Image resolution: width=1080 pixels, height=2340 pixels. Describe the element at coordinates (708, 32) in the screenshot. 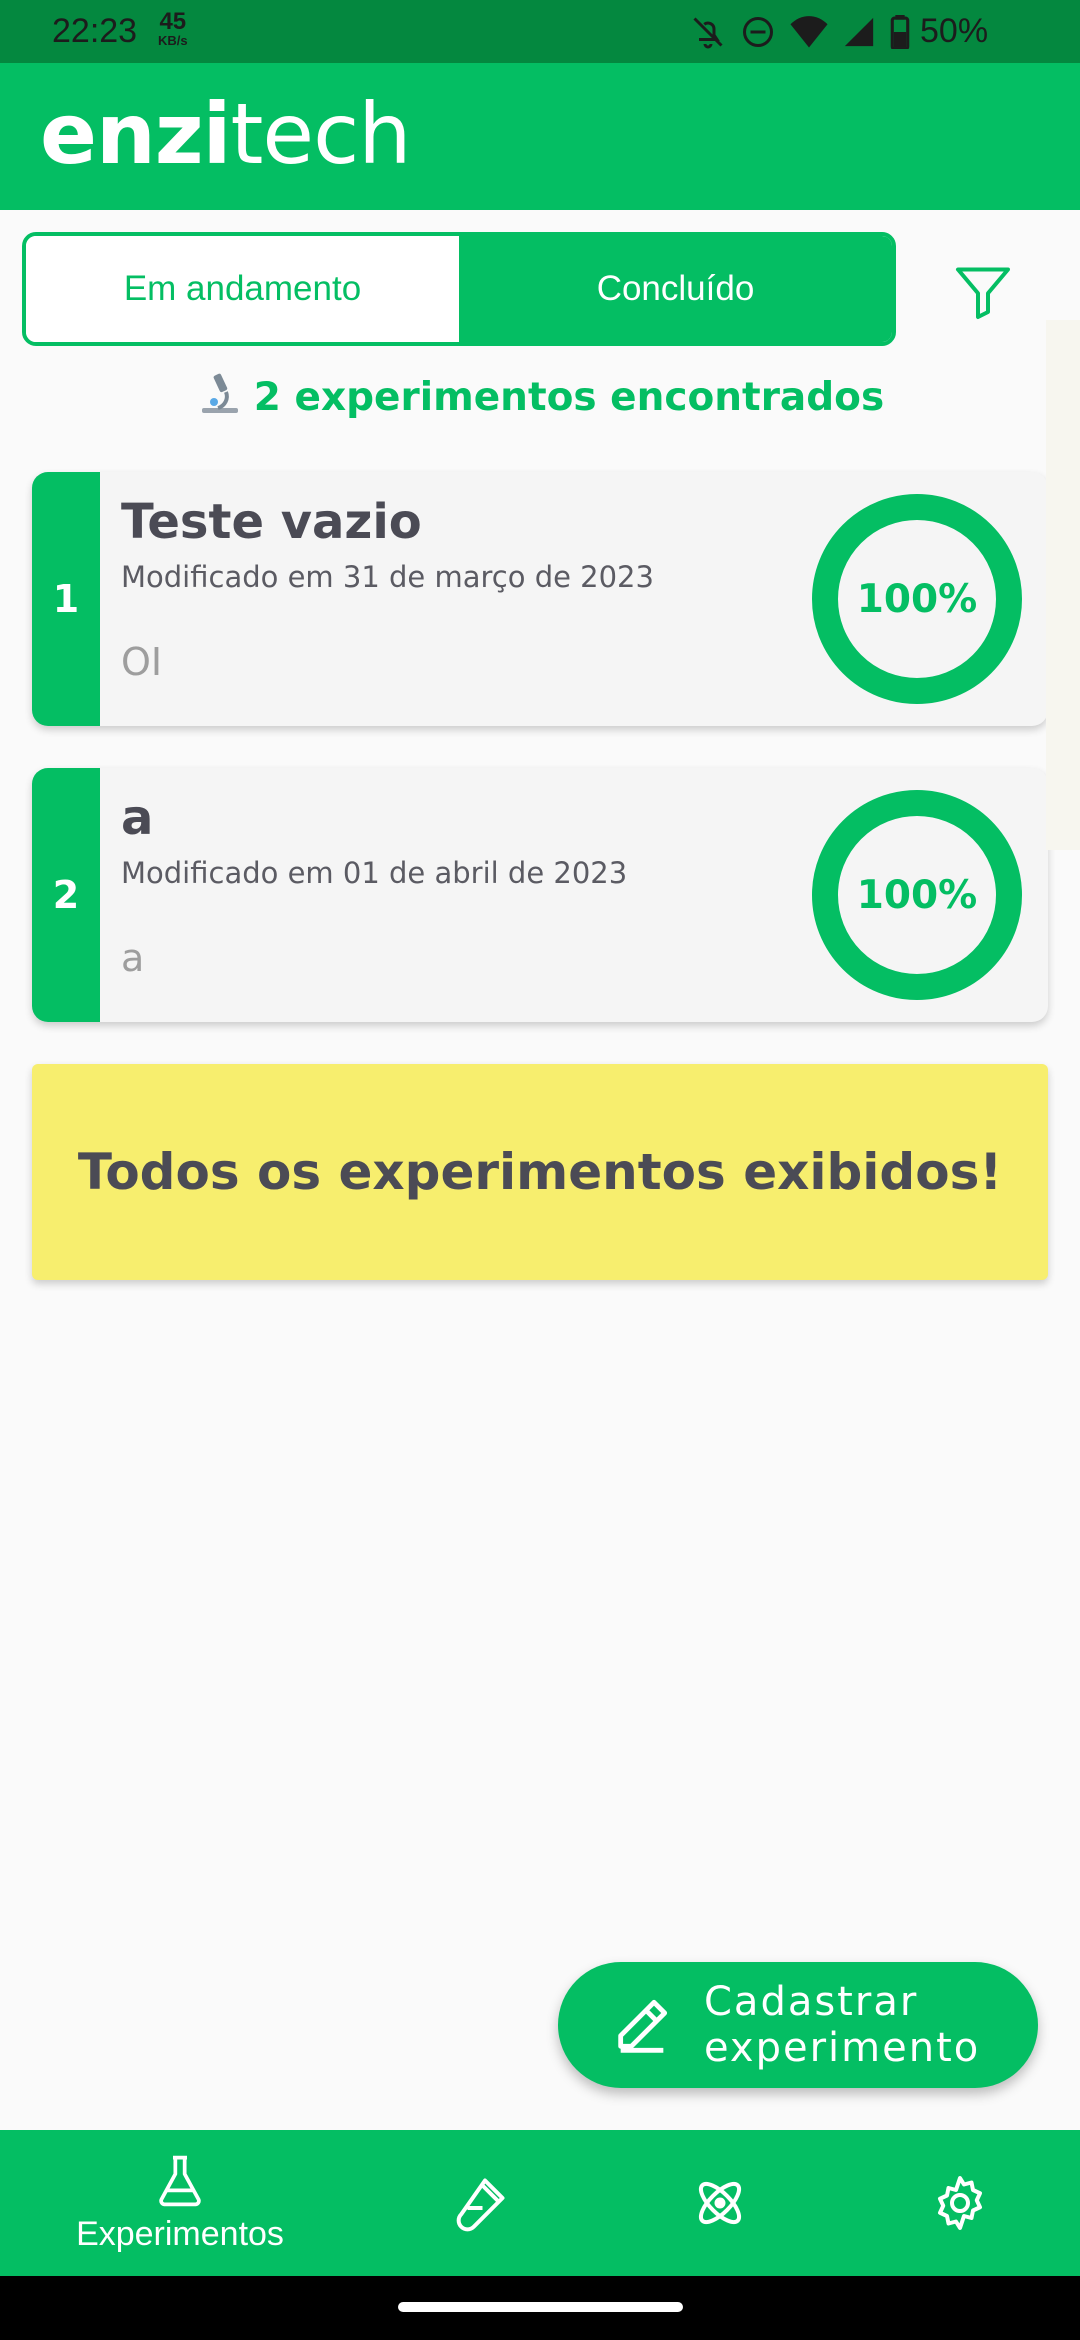

I see `bell-off-icon` at that location.